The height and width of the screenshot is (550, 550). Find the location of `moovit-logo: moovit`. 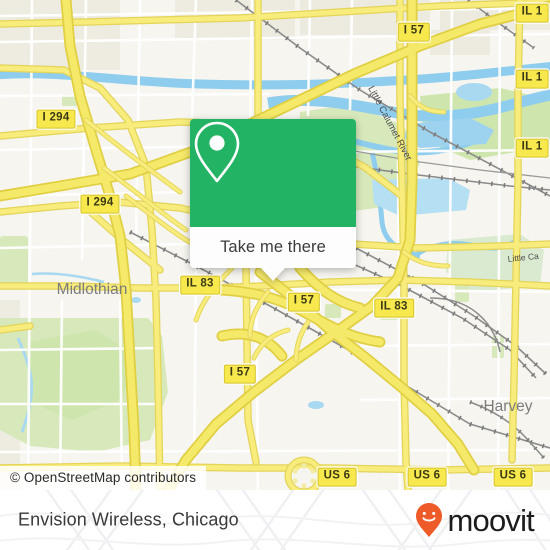

moovit-logo: moovit is located at coordinates (474, 520).